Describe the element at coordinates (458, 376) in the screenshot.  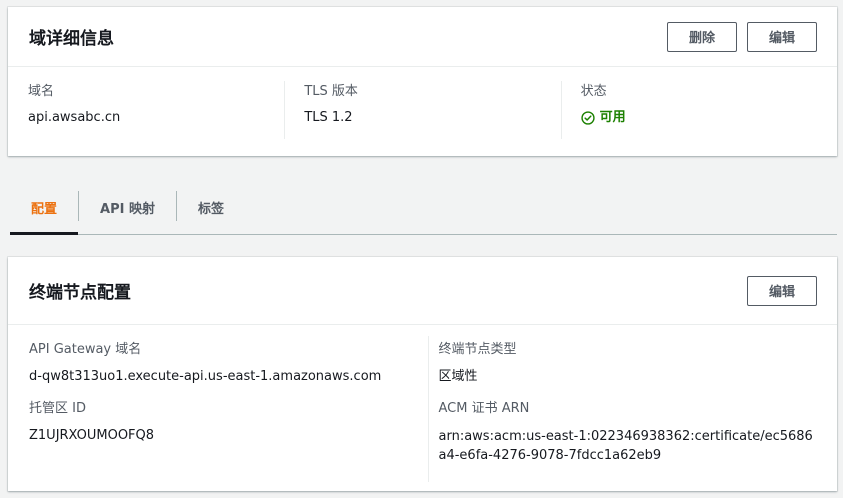
I see `field-value: 区域性` at that location.